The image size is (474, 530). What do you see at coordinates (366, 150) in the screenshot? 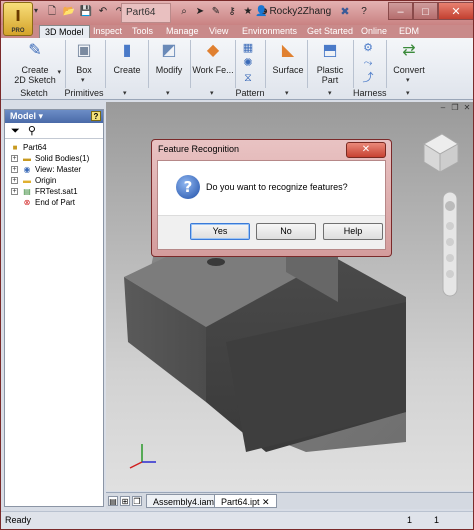
I see `dialog-close-button: ✕` at bounding box center [366, 150].